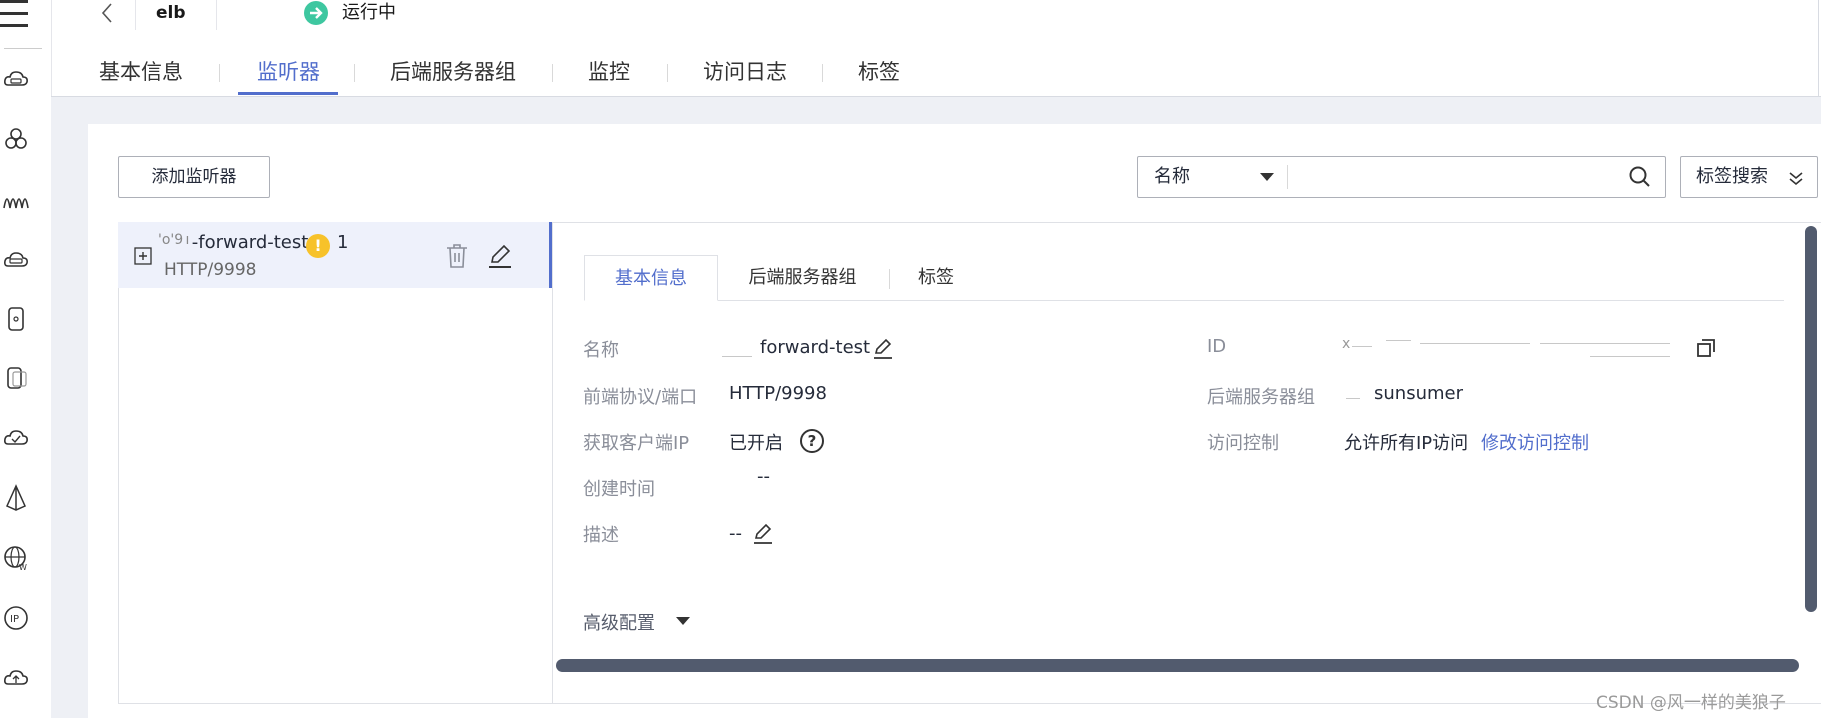  I want to click on listener-protocol: HTTP/9998, so click(210, 270).